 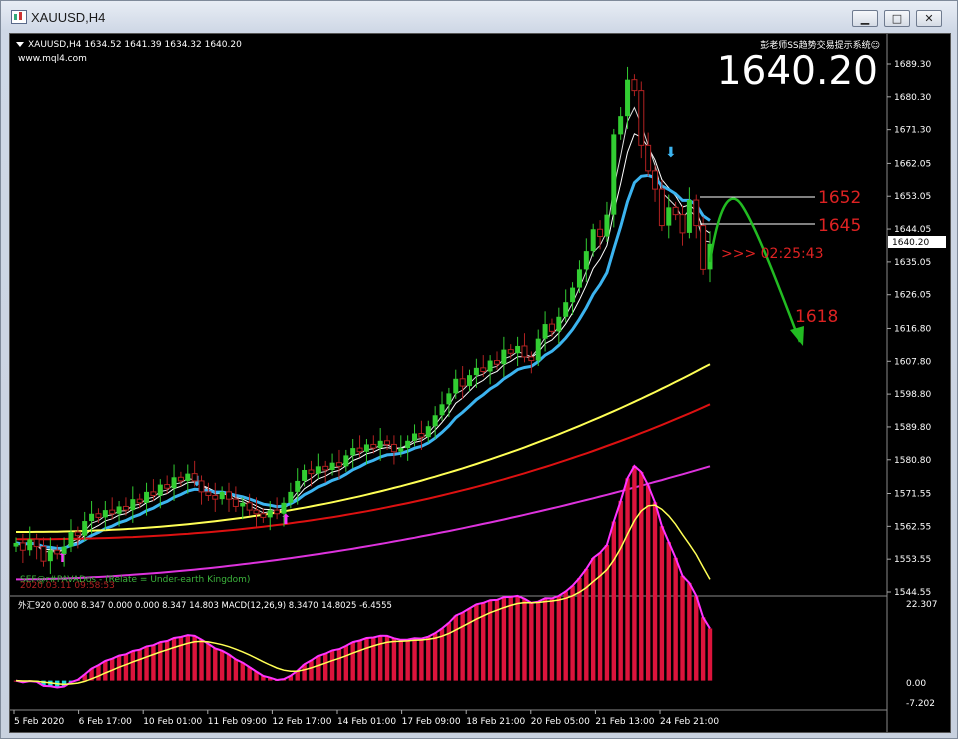 What do you see at coordinates (52, 59) in the screenshot?
I see `website-label: www.mql4.com` at bounding box center [52, 59].